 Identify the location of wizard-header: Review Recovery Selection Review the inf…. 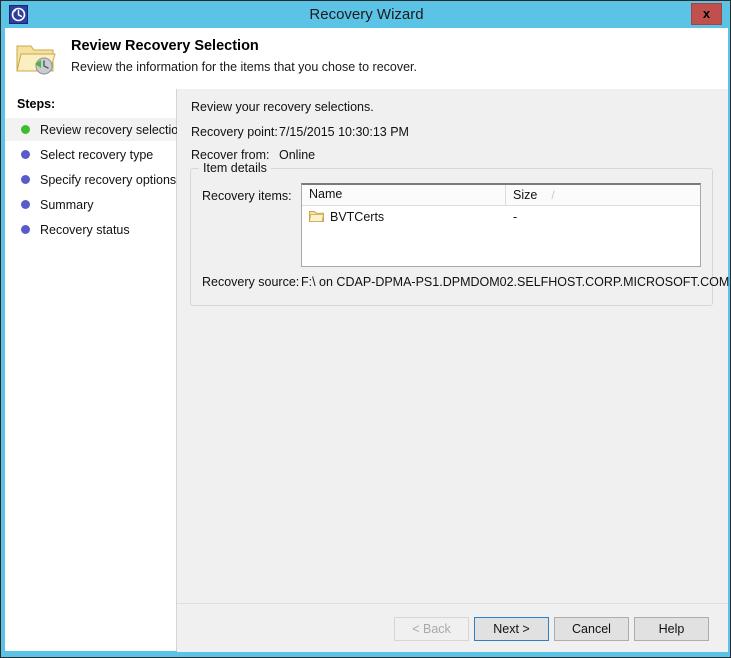
(366, 58).